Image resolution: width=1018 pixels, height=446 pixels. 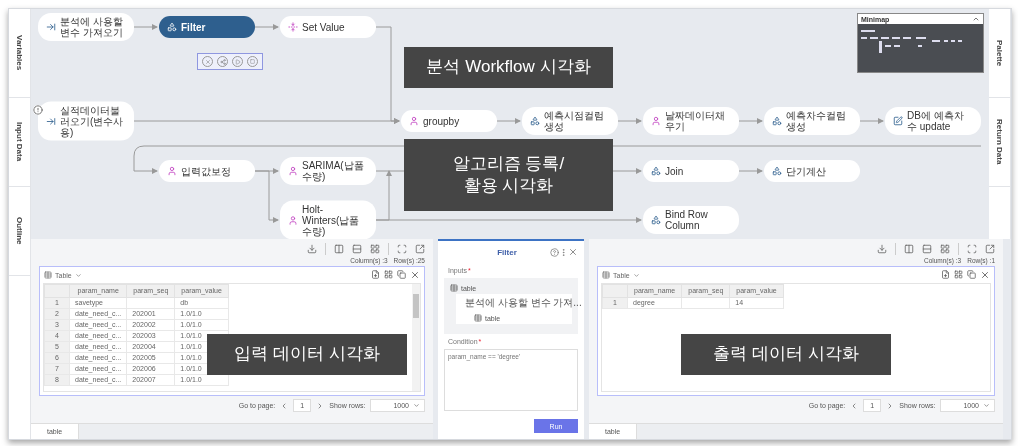 I want to click on workflow-node: Join, so click(x=691, y=171).